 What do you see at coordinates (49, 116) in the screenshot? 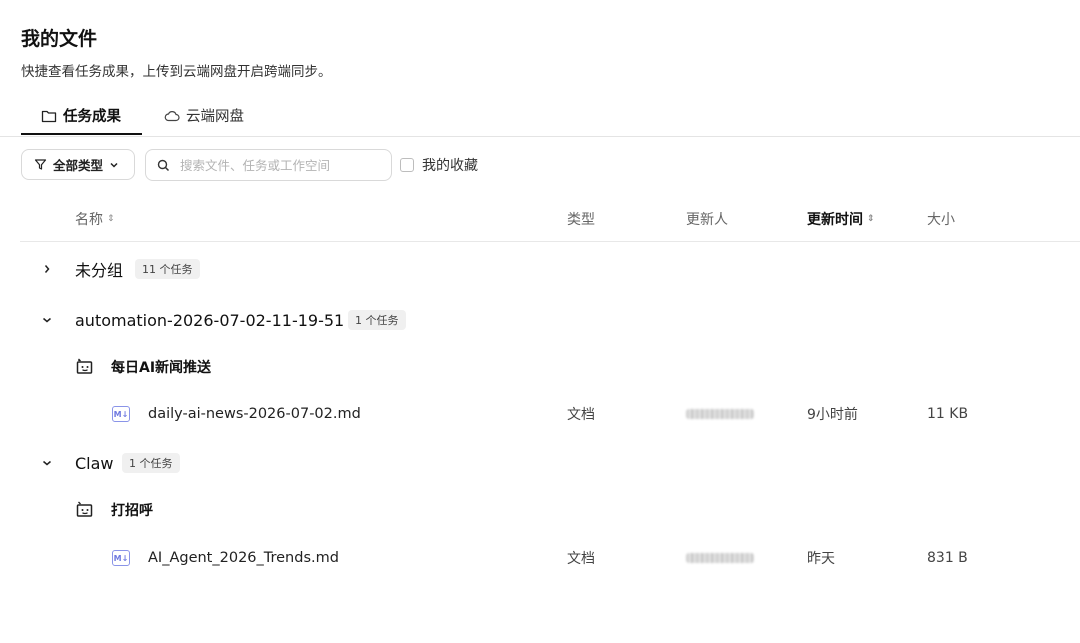
I see `folder-icon` at bounding box center [49, 116].